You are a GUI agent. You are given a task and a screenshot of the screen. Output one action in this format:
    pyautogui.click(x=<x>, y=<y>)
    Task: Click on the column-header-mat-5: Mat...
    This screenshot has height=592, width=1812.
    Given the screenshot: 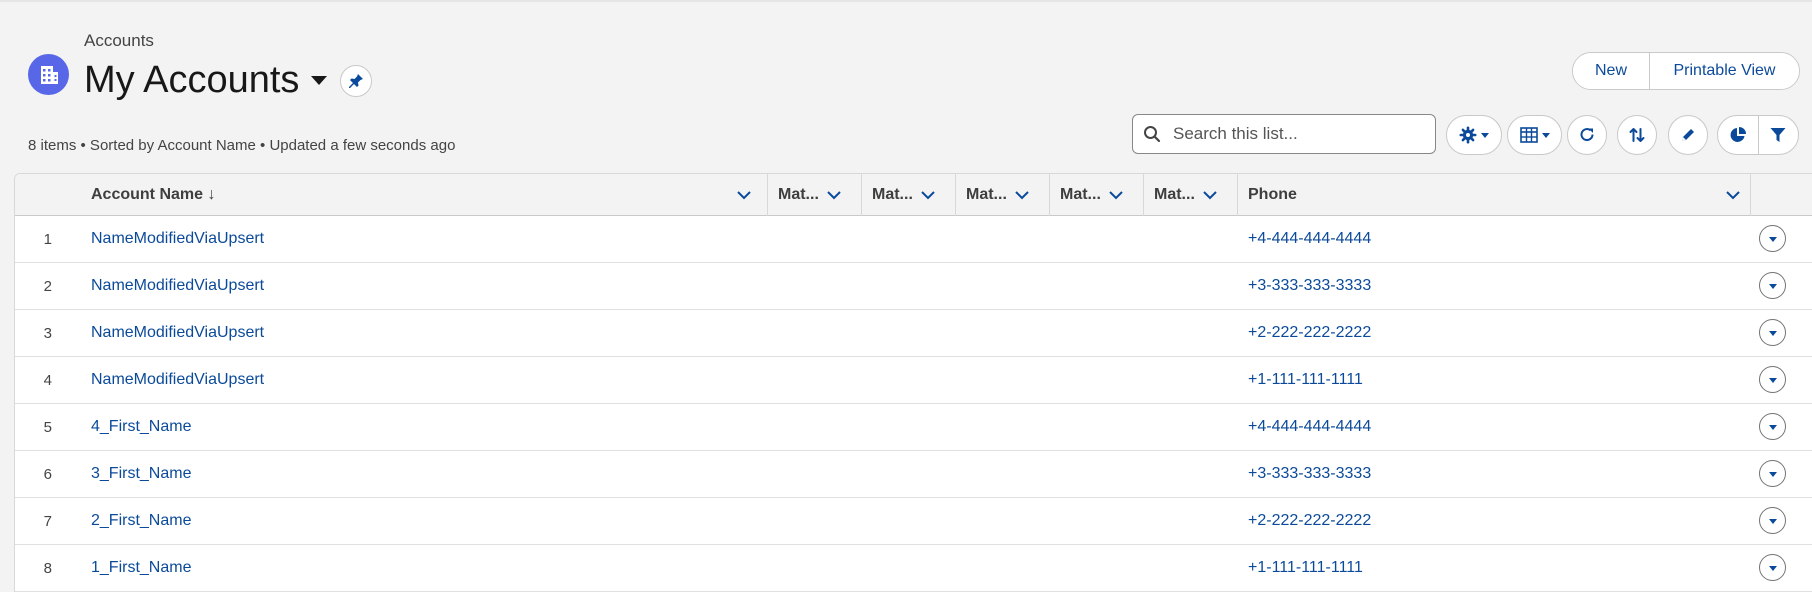 What is the action you would take?
    pyautogui.click(x=1190, y=195)
    